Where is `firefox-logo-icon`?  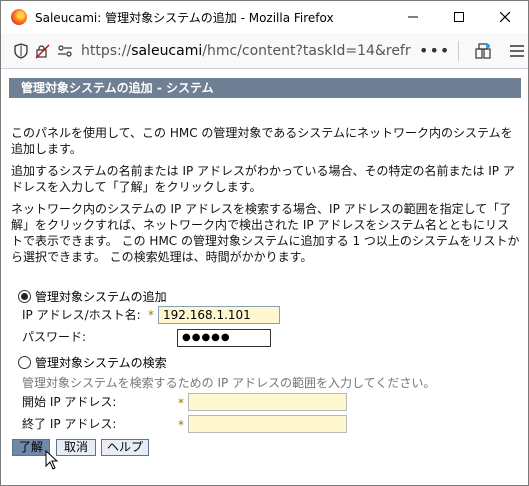 firefox-logo-icon is located at coordinates (19, 17).